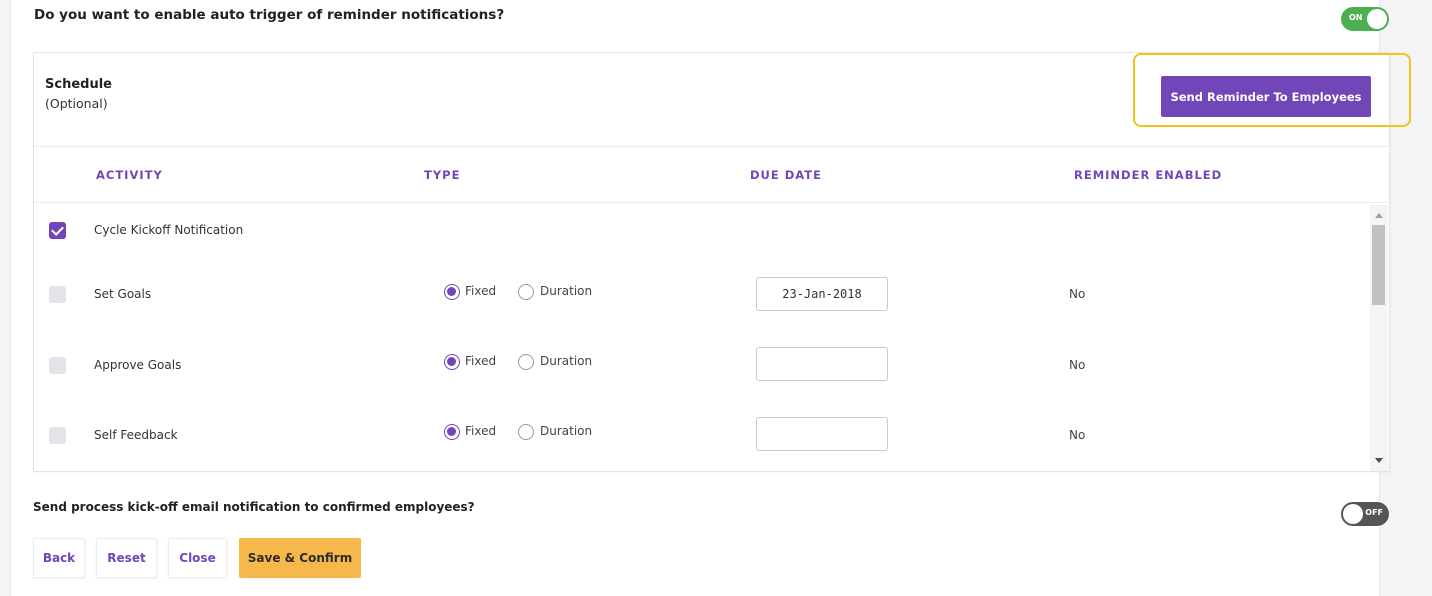  I want to click on table-row: Cycle Kickoff Notification, so click(699, 231).